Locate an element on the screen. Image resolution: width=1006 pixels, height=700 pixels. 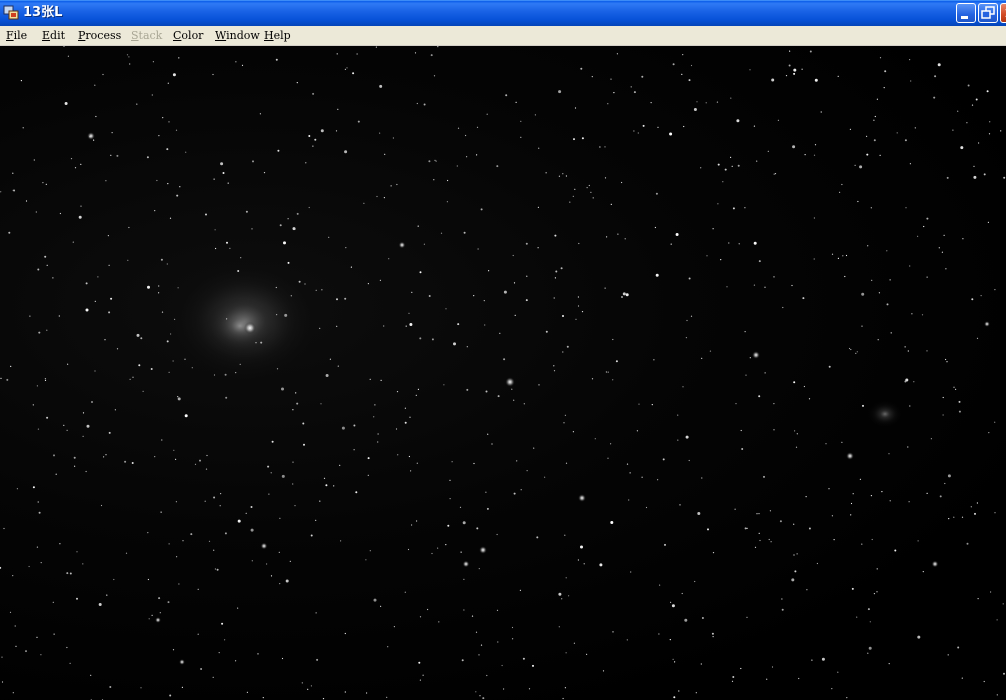
app-icon is located at coordinates (11, 13).